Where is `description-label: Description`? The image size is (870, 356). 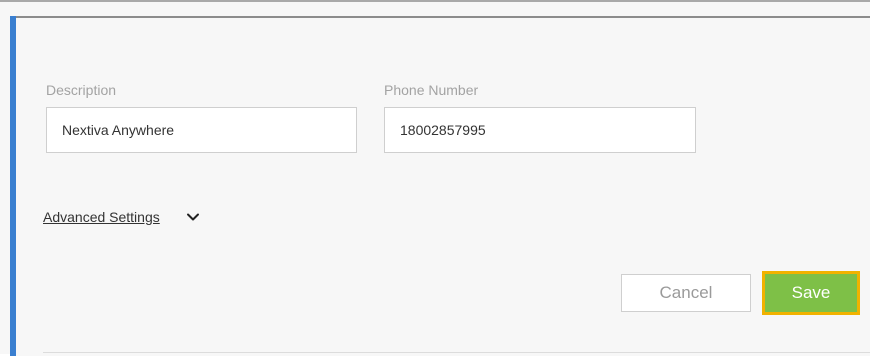
description-label: Description is located at coordinates (81, 90).